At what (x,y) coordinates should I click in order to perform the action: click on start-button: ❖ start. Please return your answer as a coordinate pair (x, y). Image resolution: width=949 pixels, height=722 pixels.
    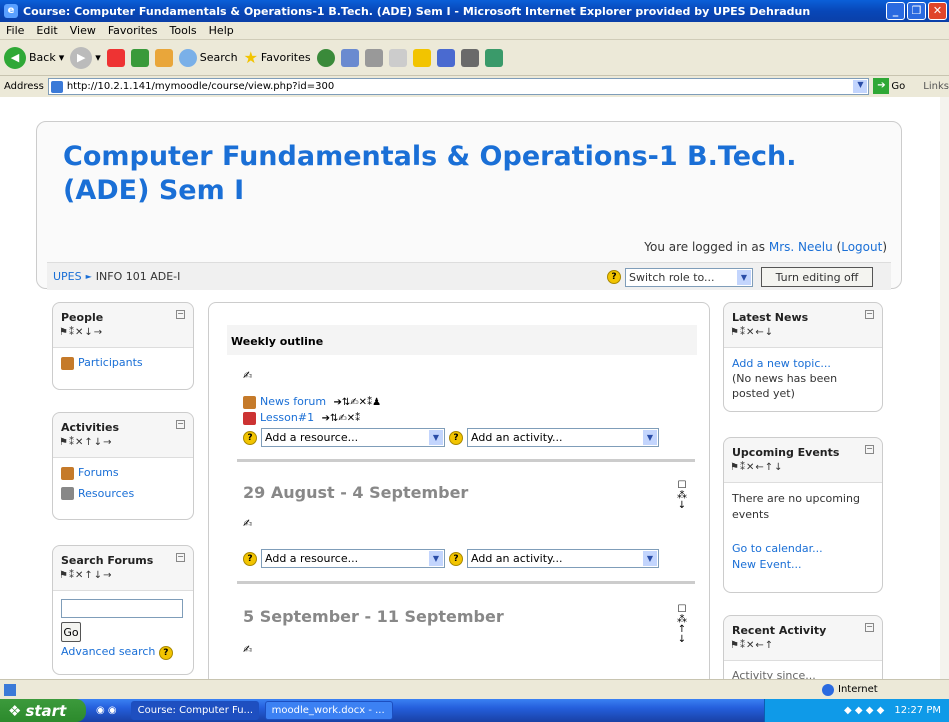
    Looking at the image, I should click on (43, 710).